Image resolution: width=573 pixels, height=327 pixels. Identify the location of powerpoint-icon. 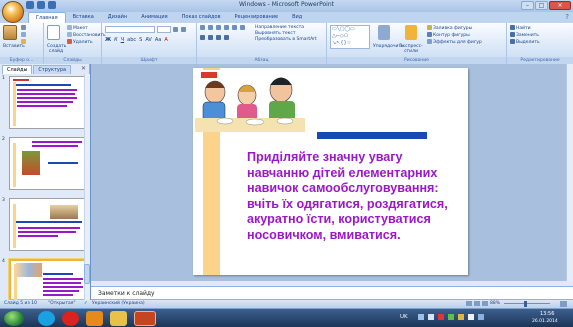
(145, 318).